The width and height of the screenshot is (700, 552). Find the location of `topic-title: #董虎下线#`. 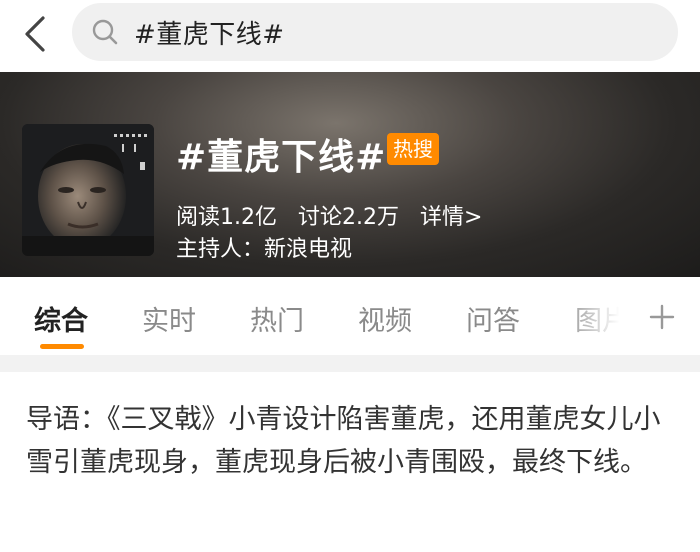

topic-title: #董虎下线# is located at coordinates (281, 157).